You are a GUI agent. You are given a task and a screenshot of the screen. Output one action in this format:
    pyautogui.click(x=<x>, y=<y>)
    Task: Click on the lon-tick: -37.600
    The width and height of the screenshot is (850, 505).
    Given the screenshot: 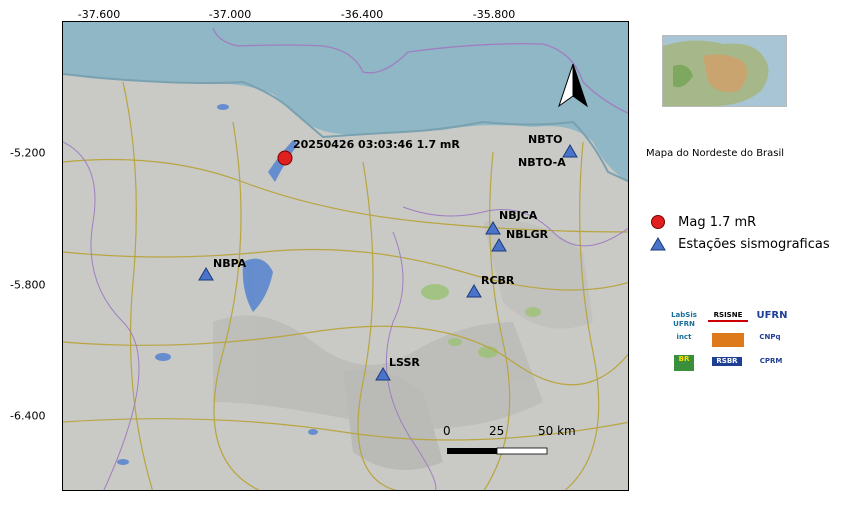 What is the action you would take?
    pyautogui.click(x=99, y=14)
    